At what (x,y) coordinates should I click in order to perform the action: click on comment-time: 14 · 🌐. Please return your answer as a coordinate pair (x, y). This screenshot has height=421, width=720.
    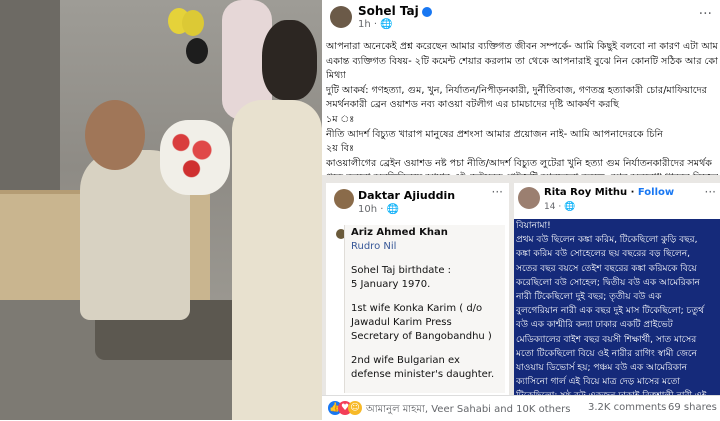
    Looking at the image, I should click on (559, 207).